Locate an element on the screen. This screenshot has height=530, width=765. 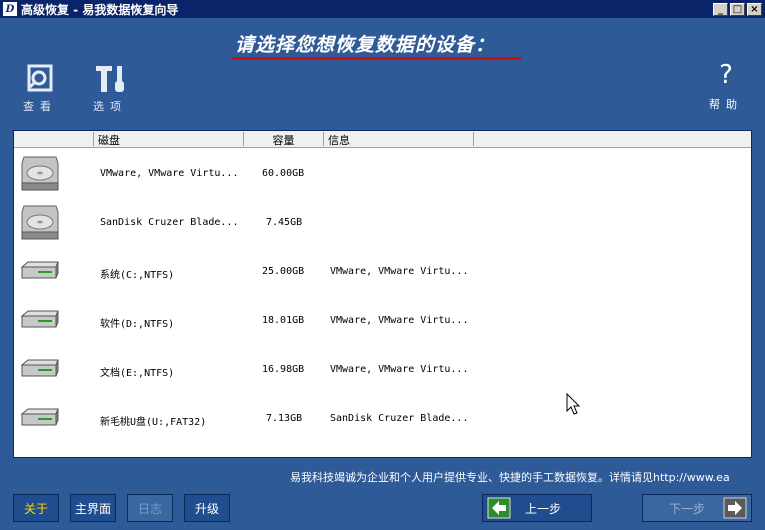
view-button: 查看 is located at coordinates (40, 89).